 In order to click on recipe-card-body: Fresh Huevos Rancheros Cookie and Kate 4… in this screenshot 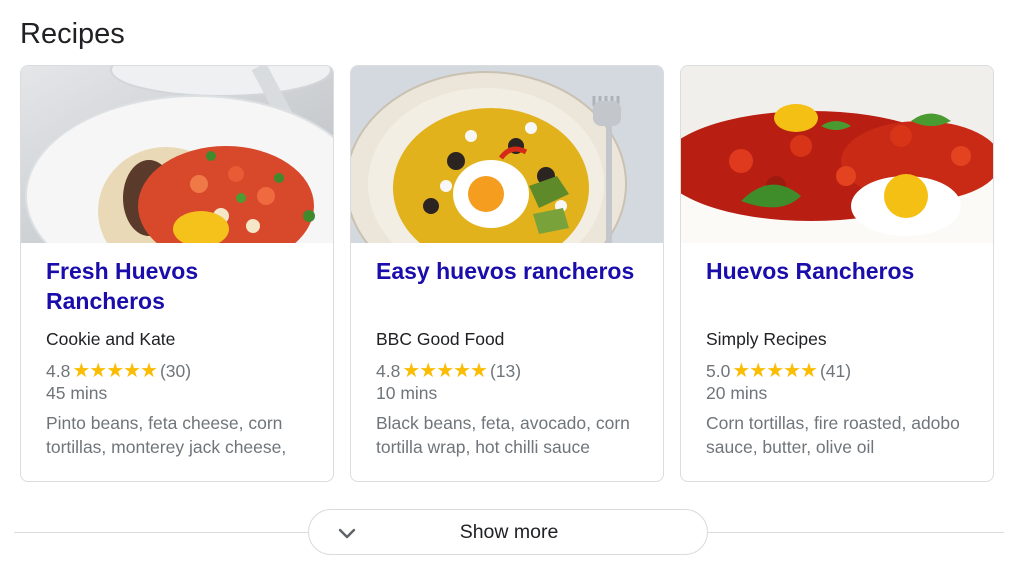, I will do `click(181, 357)`.